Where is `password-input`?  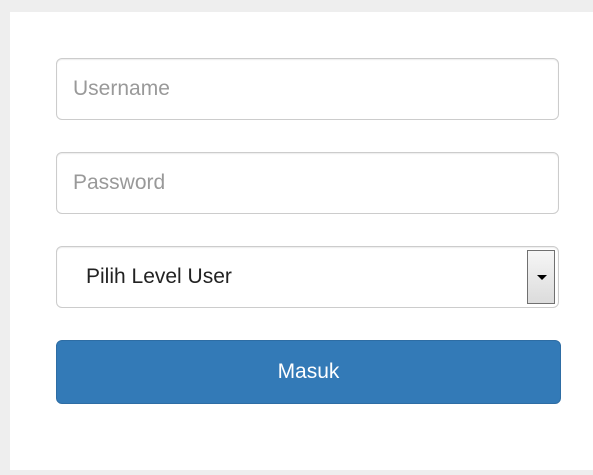 password-input is located at coordinates (307, 183).